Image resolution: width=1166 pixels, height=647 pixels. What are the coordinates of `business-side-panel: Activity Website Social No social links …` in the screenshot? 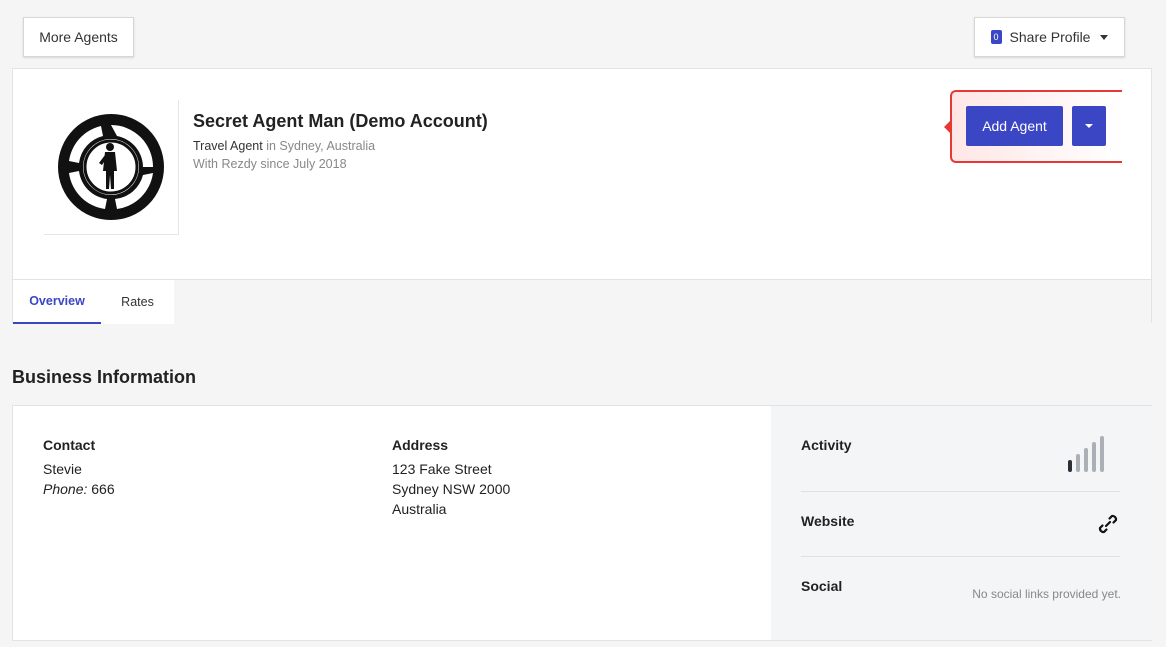 It's located at (961, 523).